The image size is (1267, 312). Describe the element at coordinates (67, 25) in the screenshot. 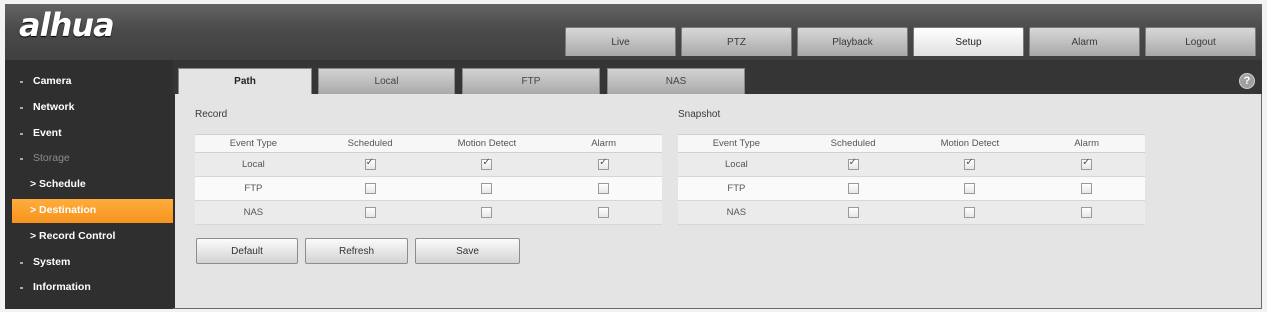

I see `dahua-logo: alhua` at that location.